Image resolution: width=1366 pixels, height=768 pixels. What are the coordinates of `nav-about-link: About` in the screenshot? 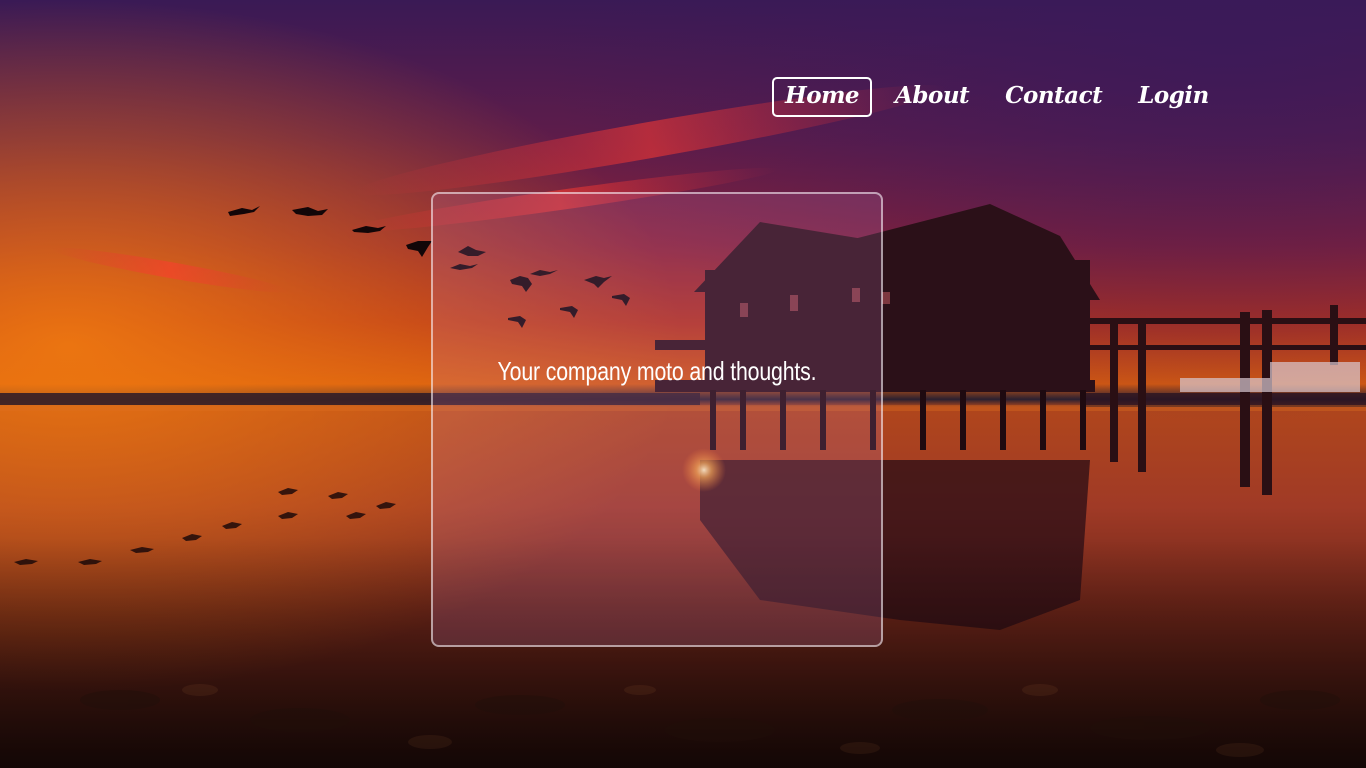 It's located at (932, 97).